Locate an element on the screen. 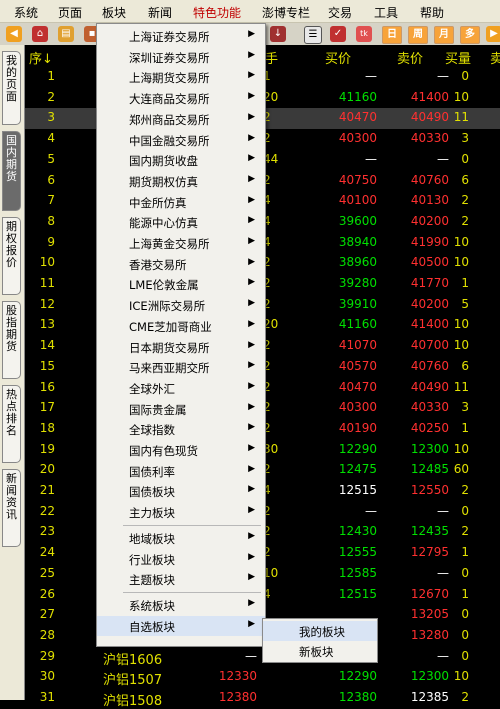  row-buy-price: 40300 is located at coordinates (357, 138).